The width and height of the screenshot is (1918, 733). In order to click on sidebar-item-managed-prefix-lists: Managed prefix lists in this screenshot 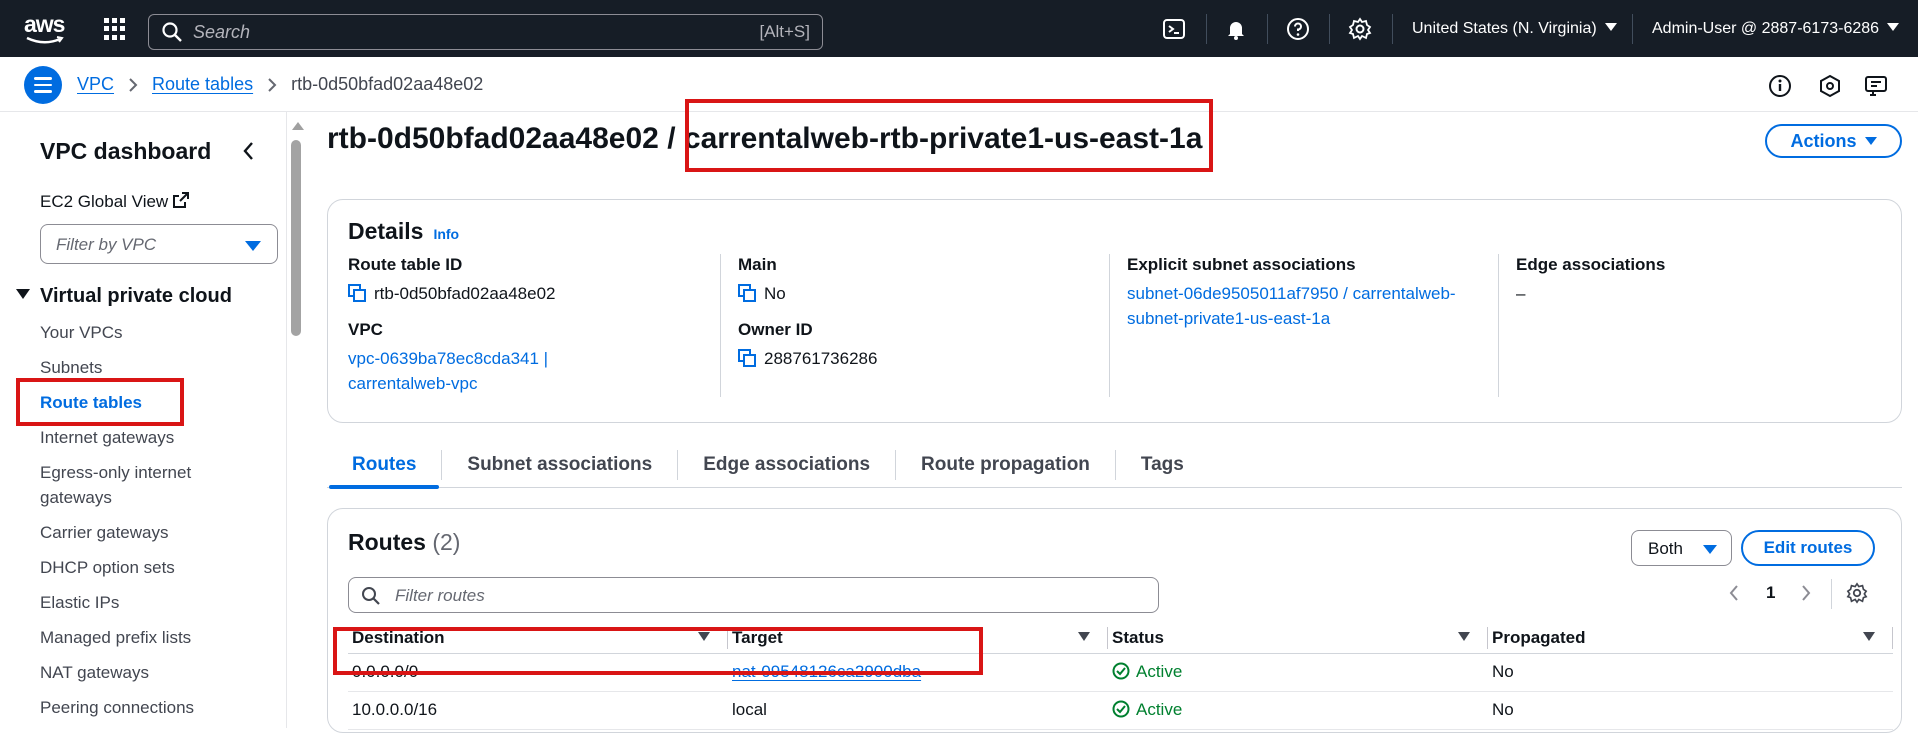, I will do `click(130, 637)`.